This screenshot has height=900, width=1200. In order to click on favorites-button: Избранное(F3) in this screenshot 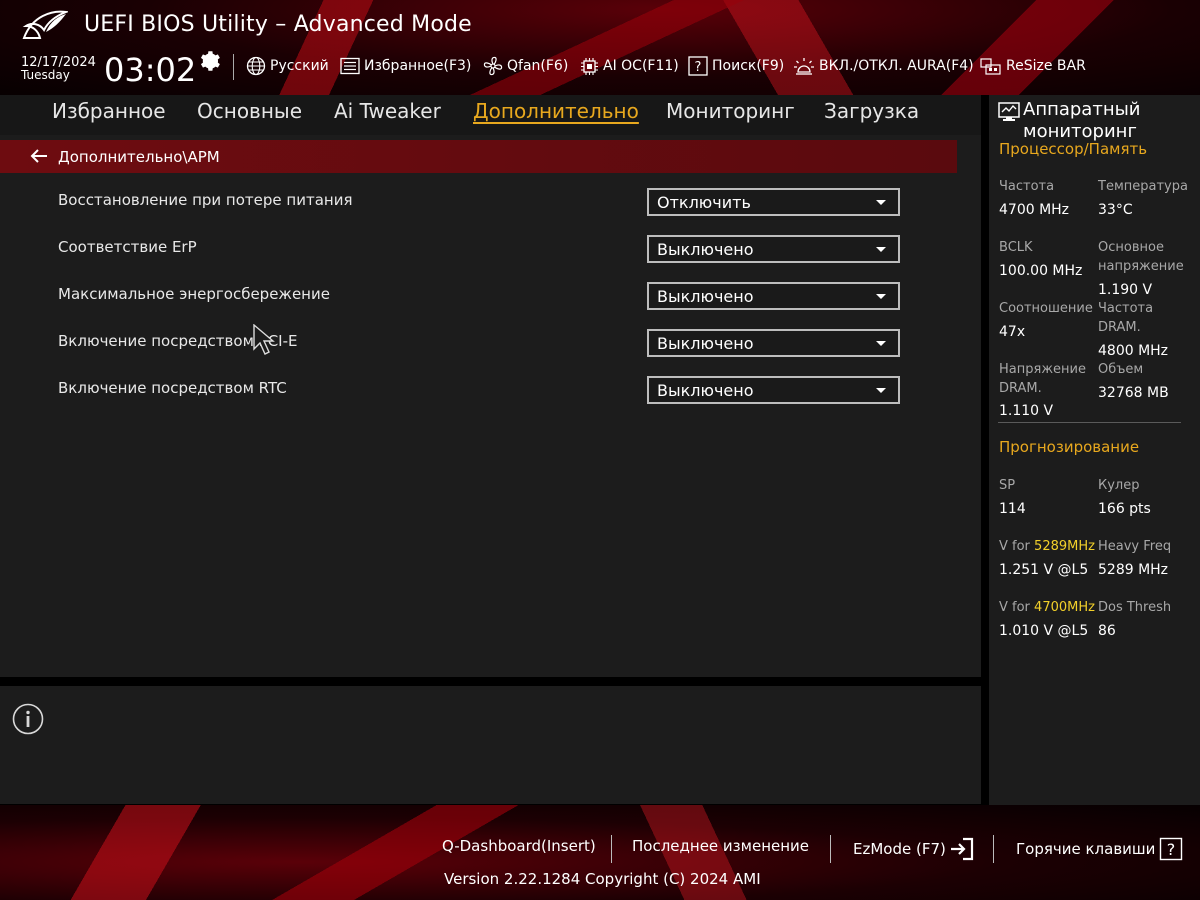, I will do `click(405, 66)`.